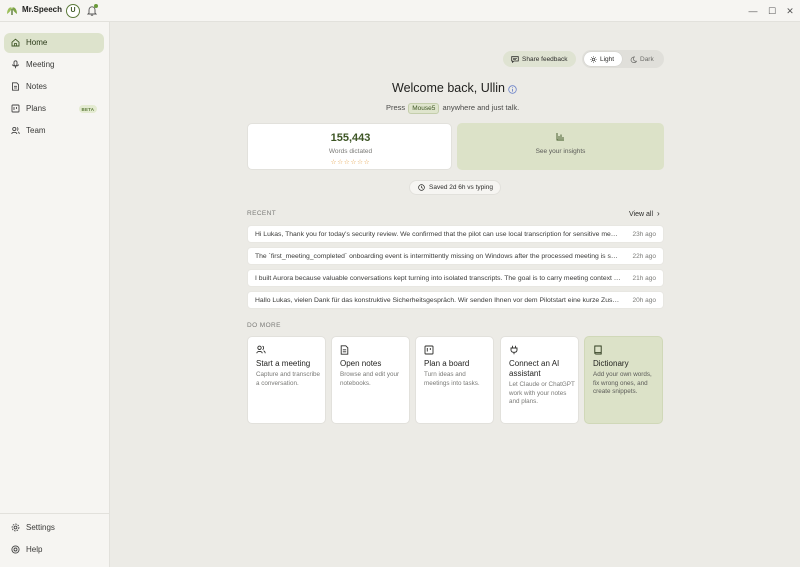 Image resolution: width=800 pixels, height=567 pixels. I want to click on app-name: Mr.Speech, so click(42, 9).